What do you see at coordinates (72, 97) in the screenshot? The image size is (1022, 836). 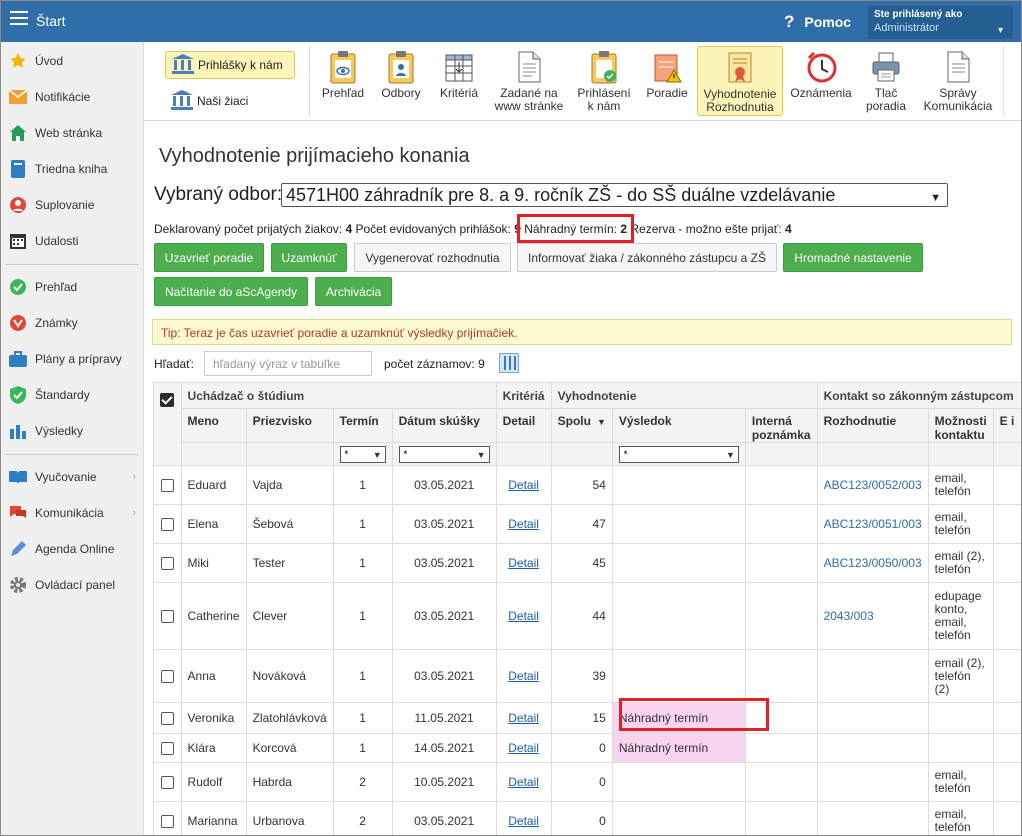 I see `sidebar-item-notifikacie: Notifikácie` at bounding box center [72, 97].